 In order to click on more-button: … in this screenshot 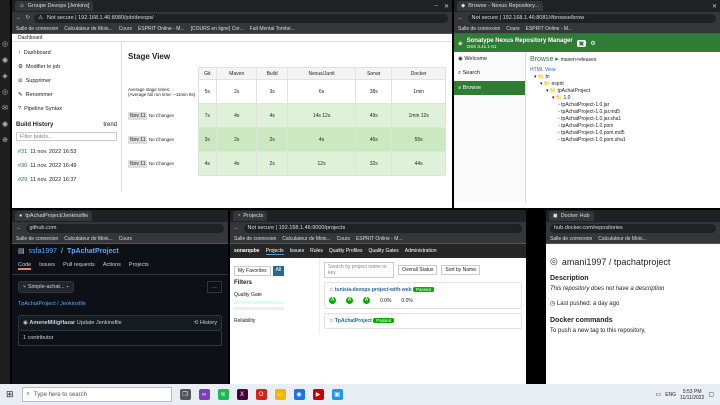, I will do `click(214, 287)`.